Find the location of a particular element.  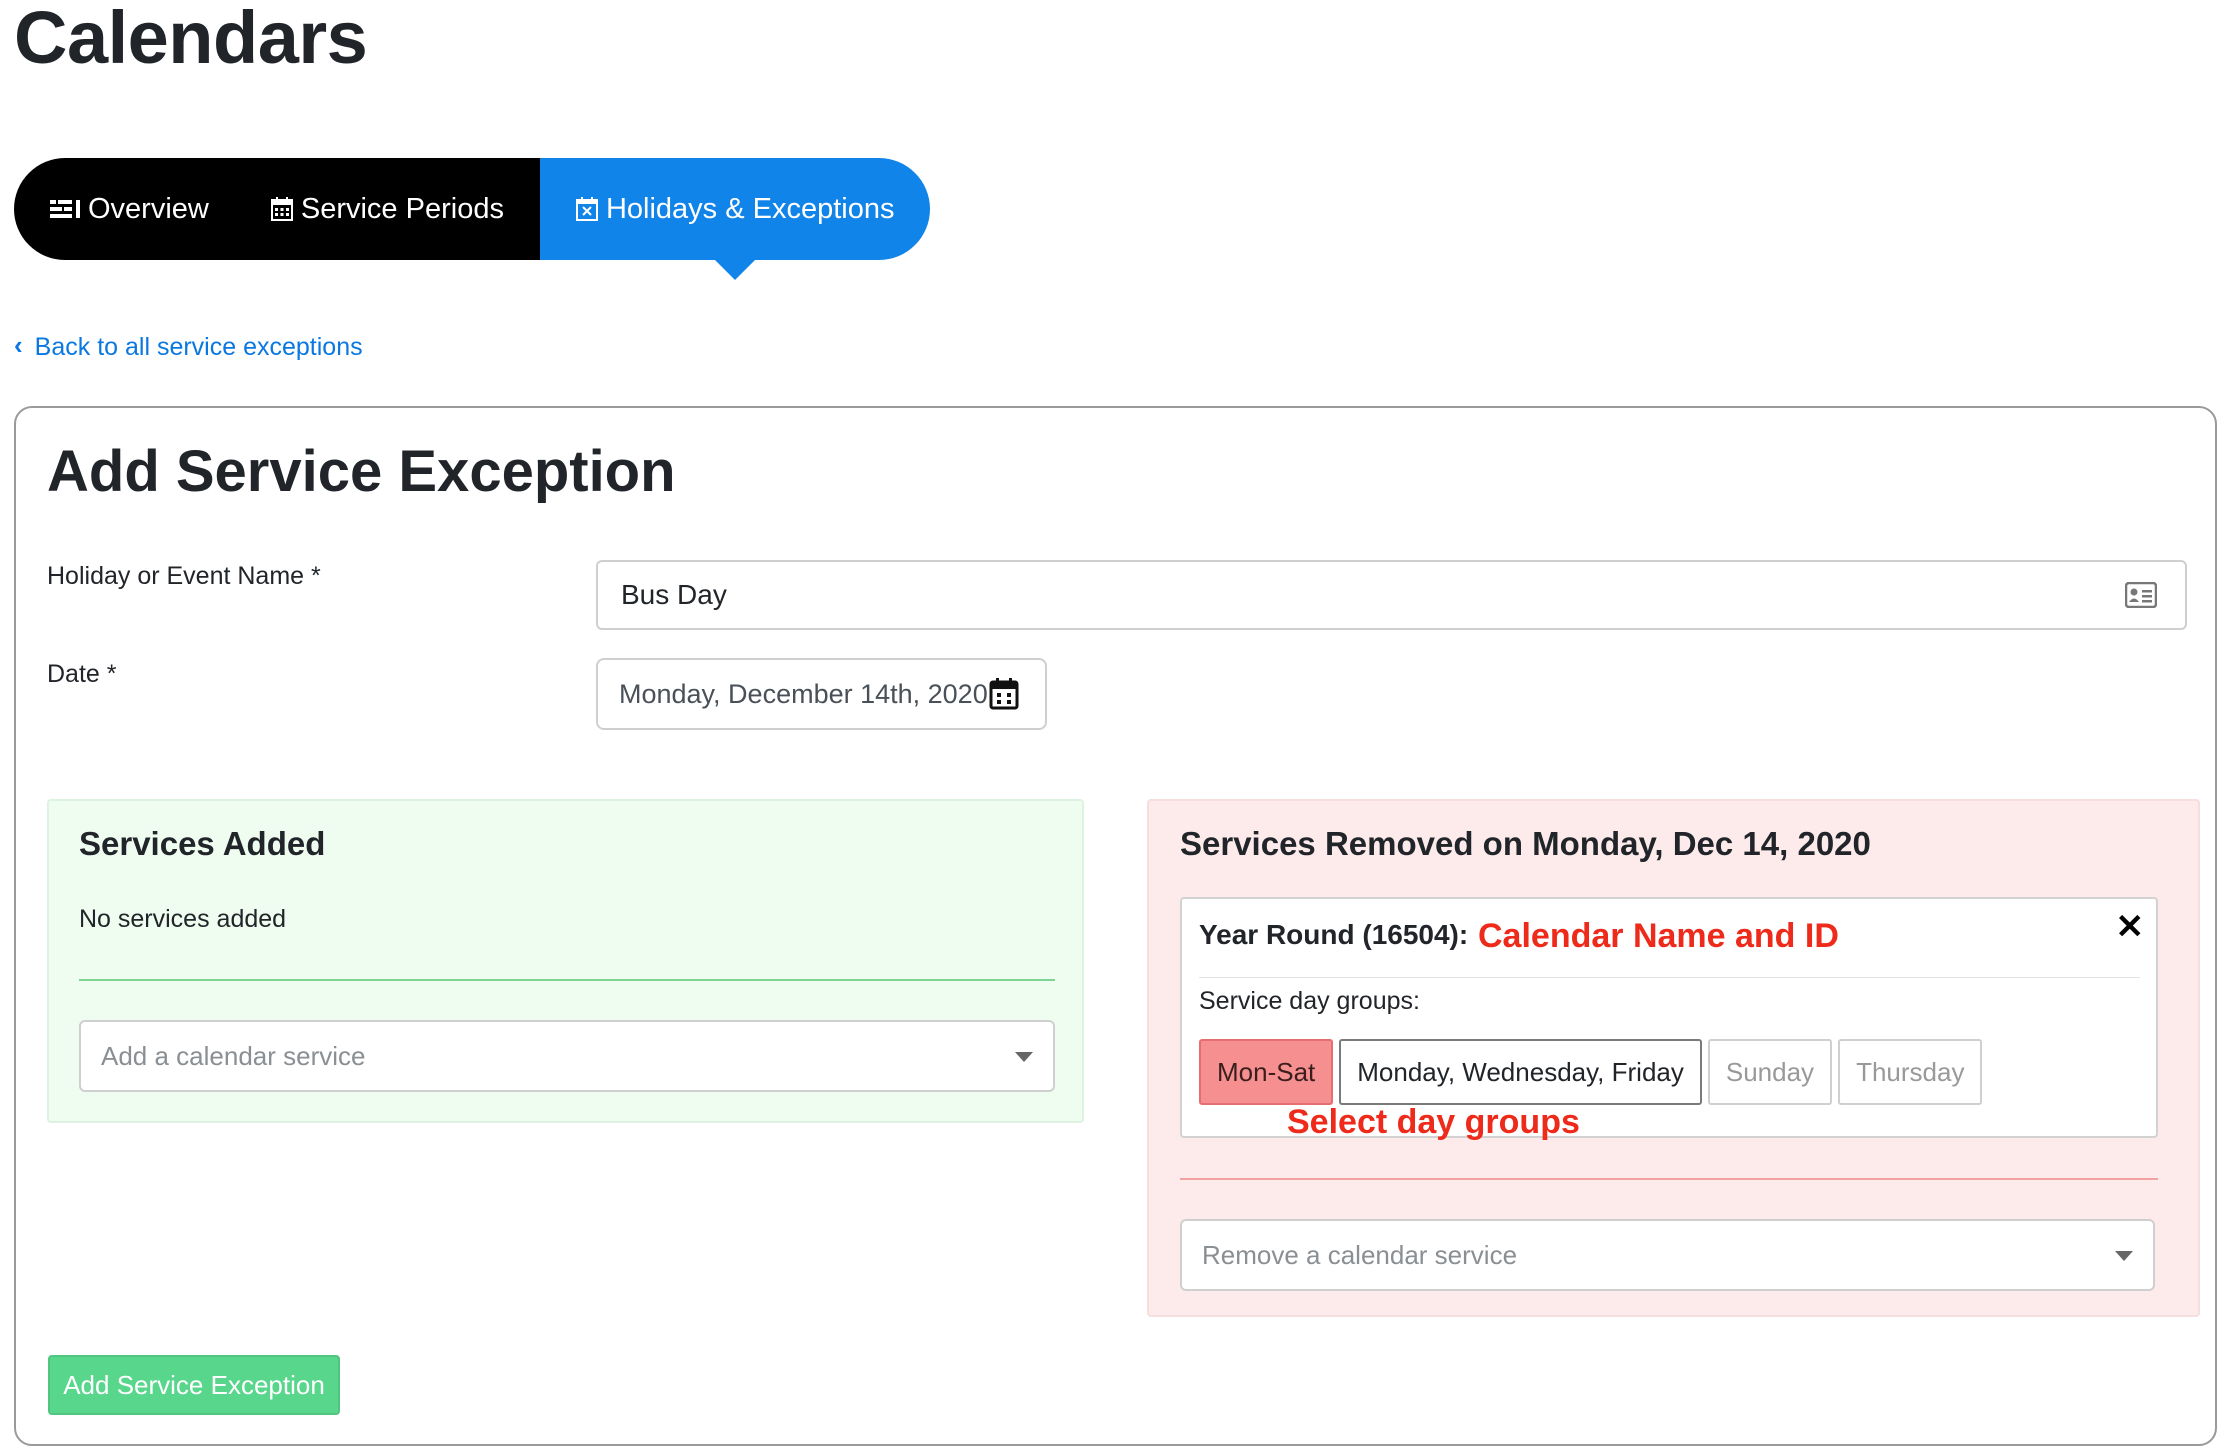

date-label: Date * is located at coordinates (82, 674).